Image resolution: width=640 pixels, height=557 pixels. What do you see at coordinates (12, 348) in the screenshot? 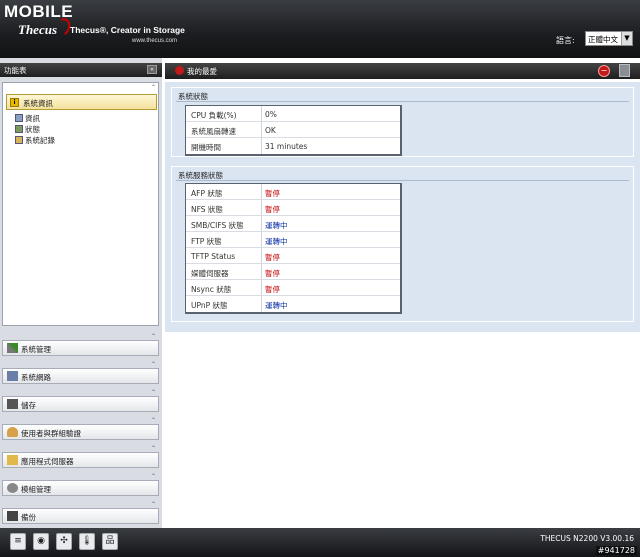
I see `tools-icon` at bounding box center [12, 348].